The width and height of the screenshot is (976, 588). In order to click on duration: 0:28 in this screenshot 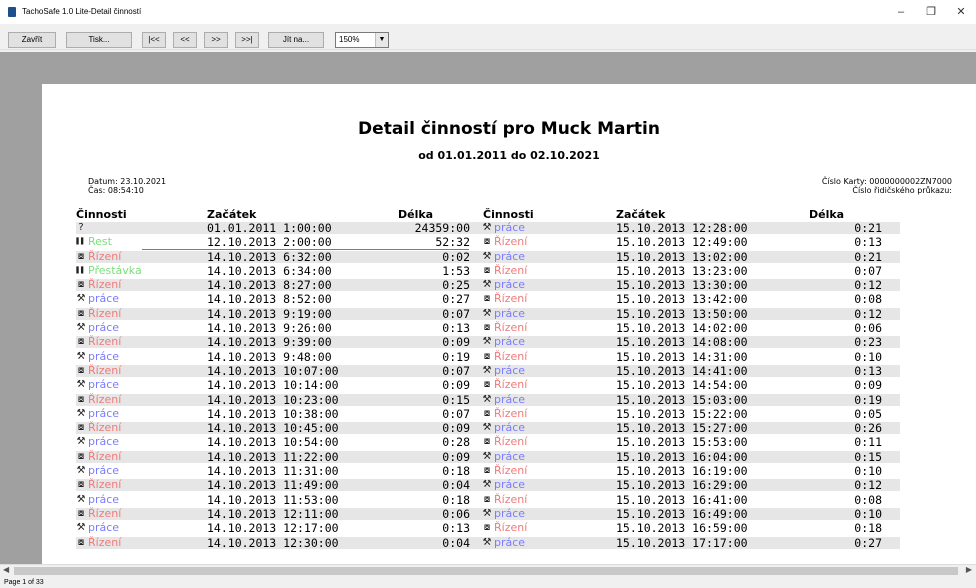, I will do `click(456, 442)`.